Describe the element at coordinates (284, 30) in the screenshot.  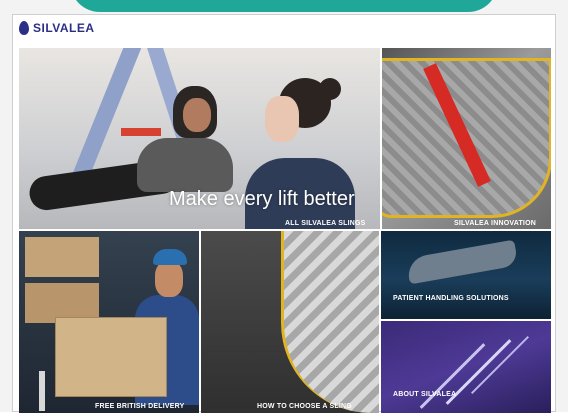
I see `header-bar: SILVALEA` at that location.